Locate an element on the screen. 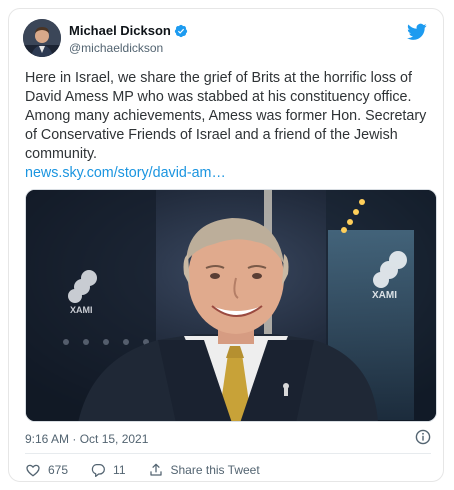 This screenshot has width=454, height=490. author-handle: @michaeldickson is located at coordinates (116, 48).